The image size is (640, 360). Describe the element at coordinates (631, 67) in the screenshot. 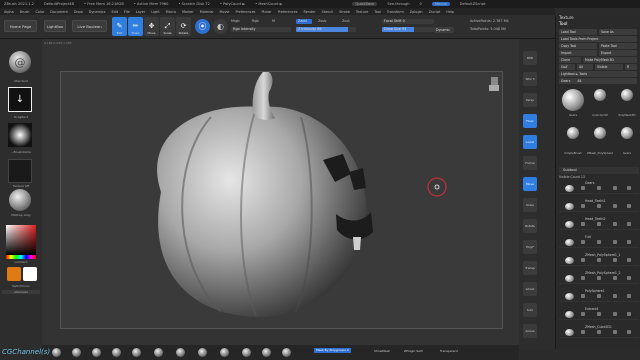

I see `r-button: R` at that location.